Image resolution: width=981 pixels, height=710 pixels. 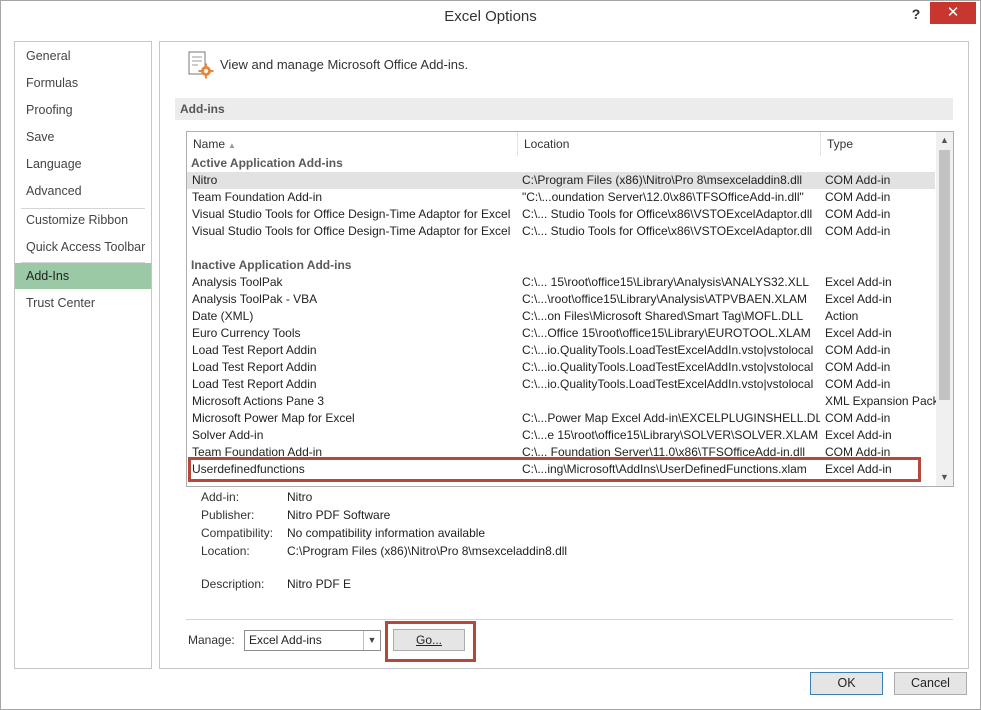 I want to click on ok-button: OK, so click(x=846, y=683).